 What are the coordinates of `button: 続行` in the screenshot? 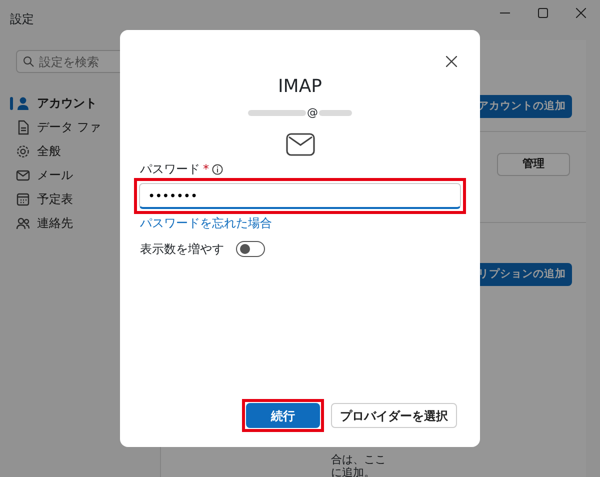 It's located at (283, 415).